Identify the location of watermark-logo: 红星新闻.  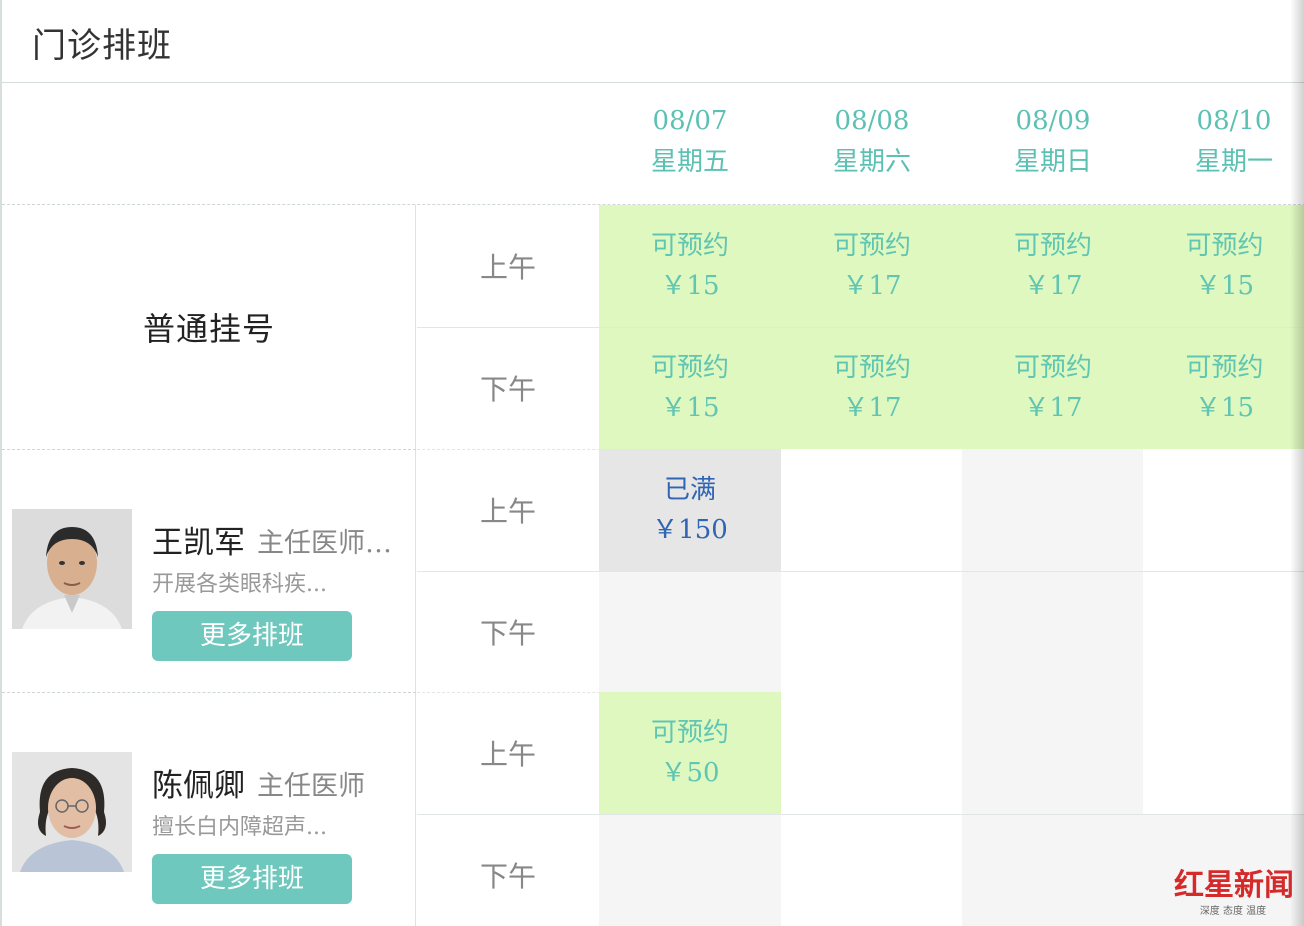
(1234, 885).